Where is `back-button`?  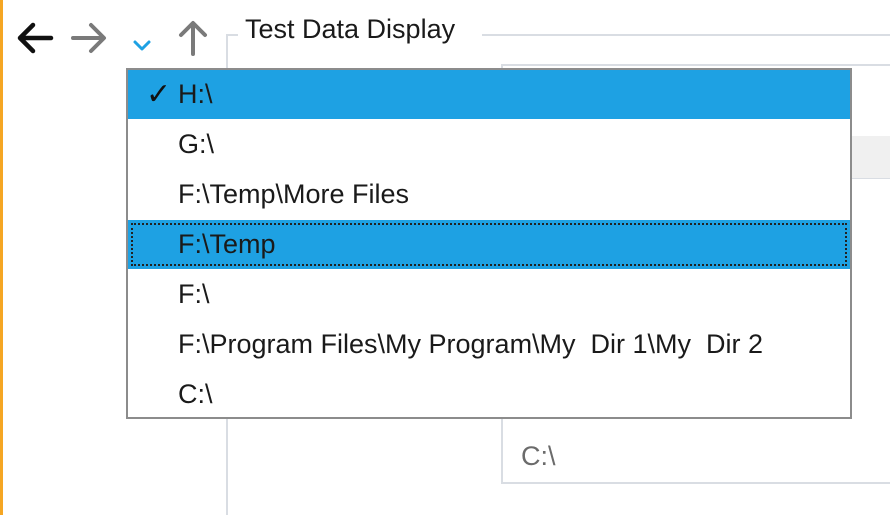 back-button is located at coordinates (35, 38).